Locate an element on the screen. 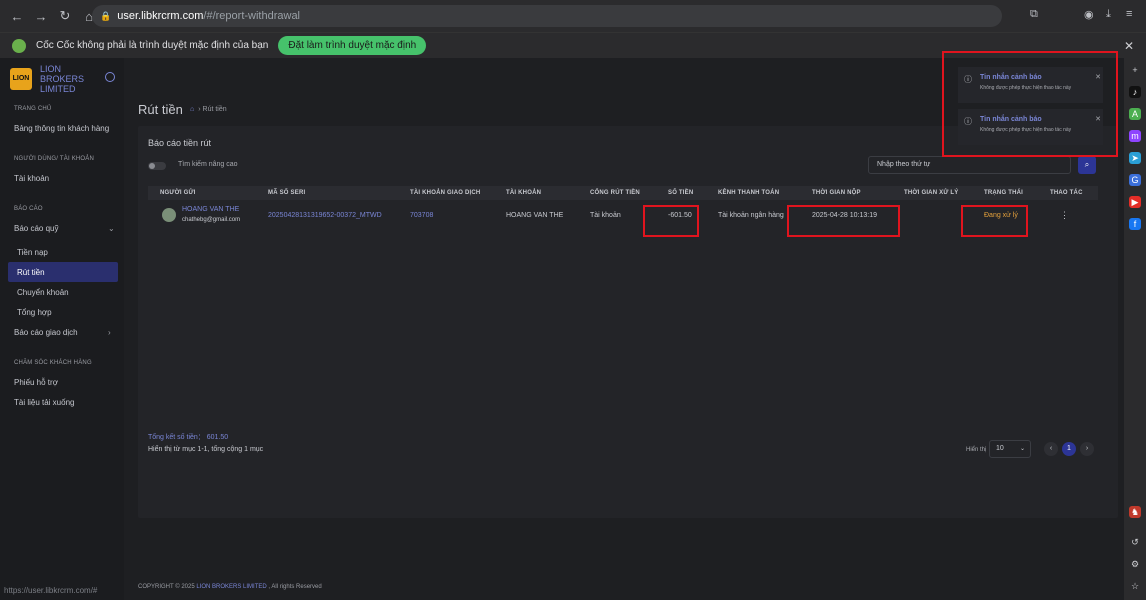 The height and width of the screenshot is (600, 1146). avatar is located at coordinates (169, 215).